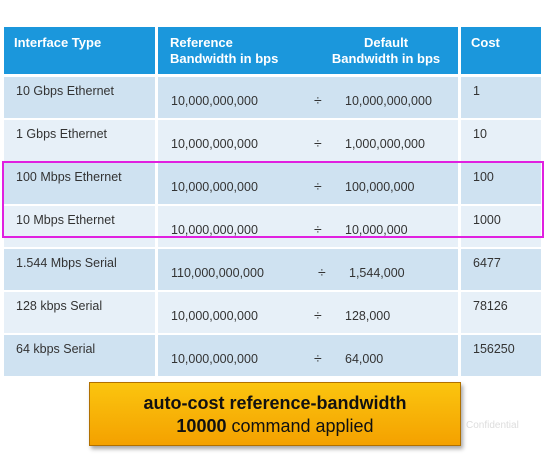  I want to click on banner-command: auto-cost reference-bandwidth, so click(275, 403).